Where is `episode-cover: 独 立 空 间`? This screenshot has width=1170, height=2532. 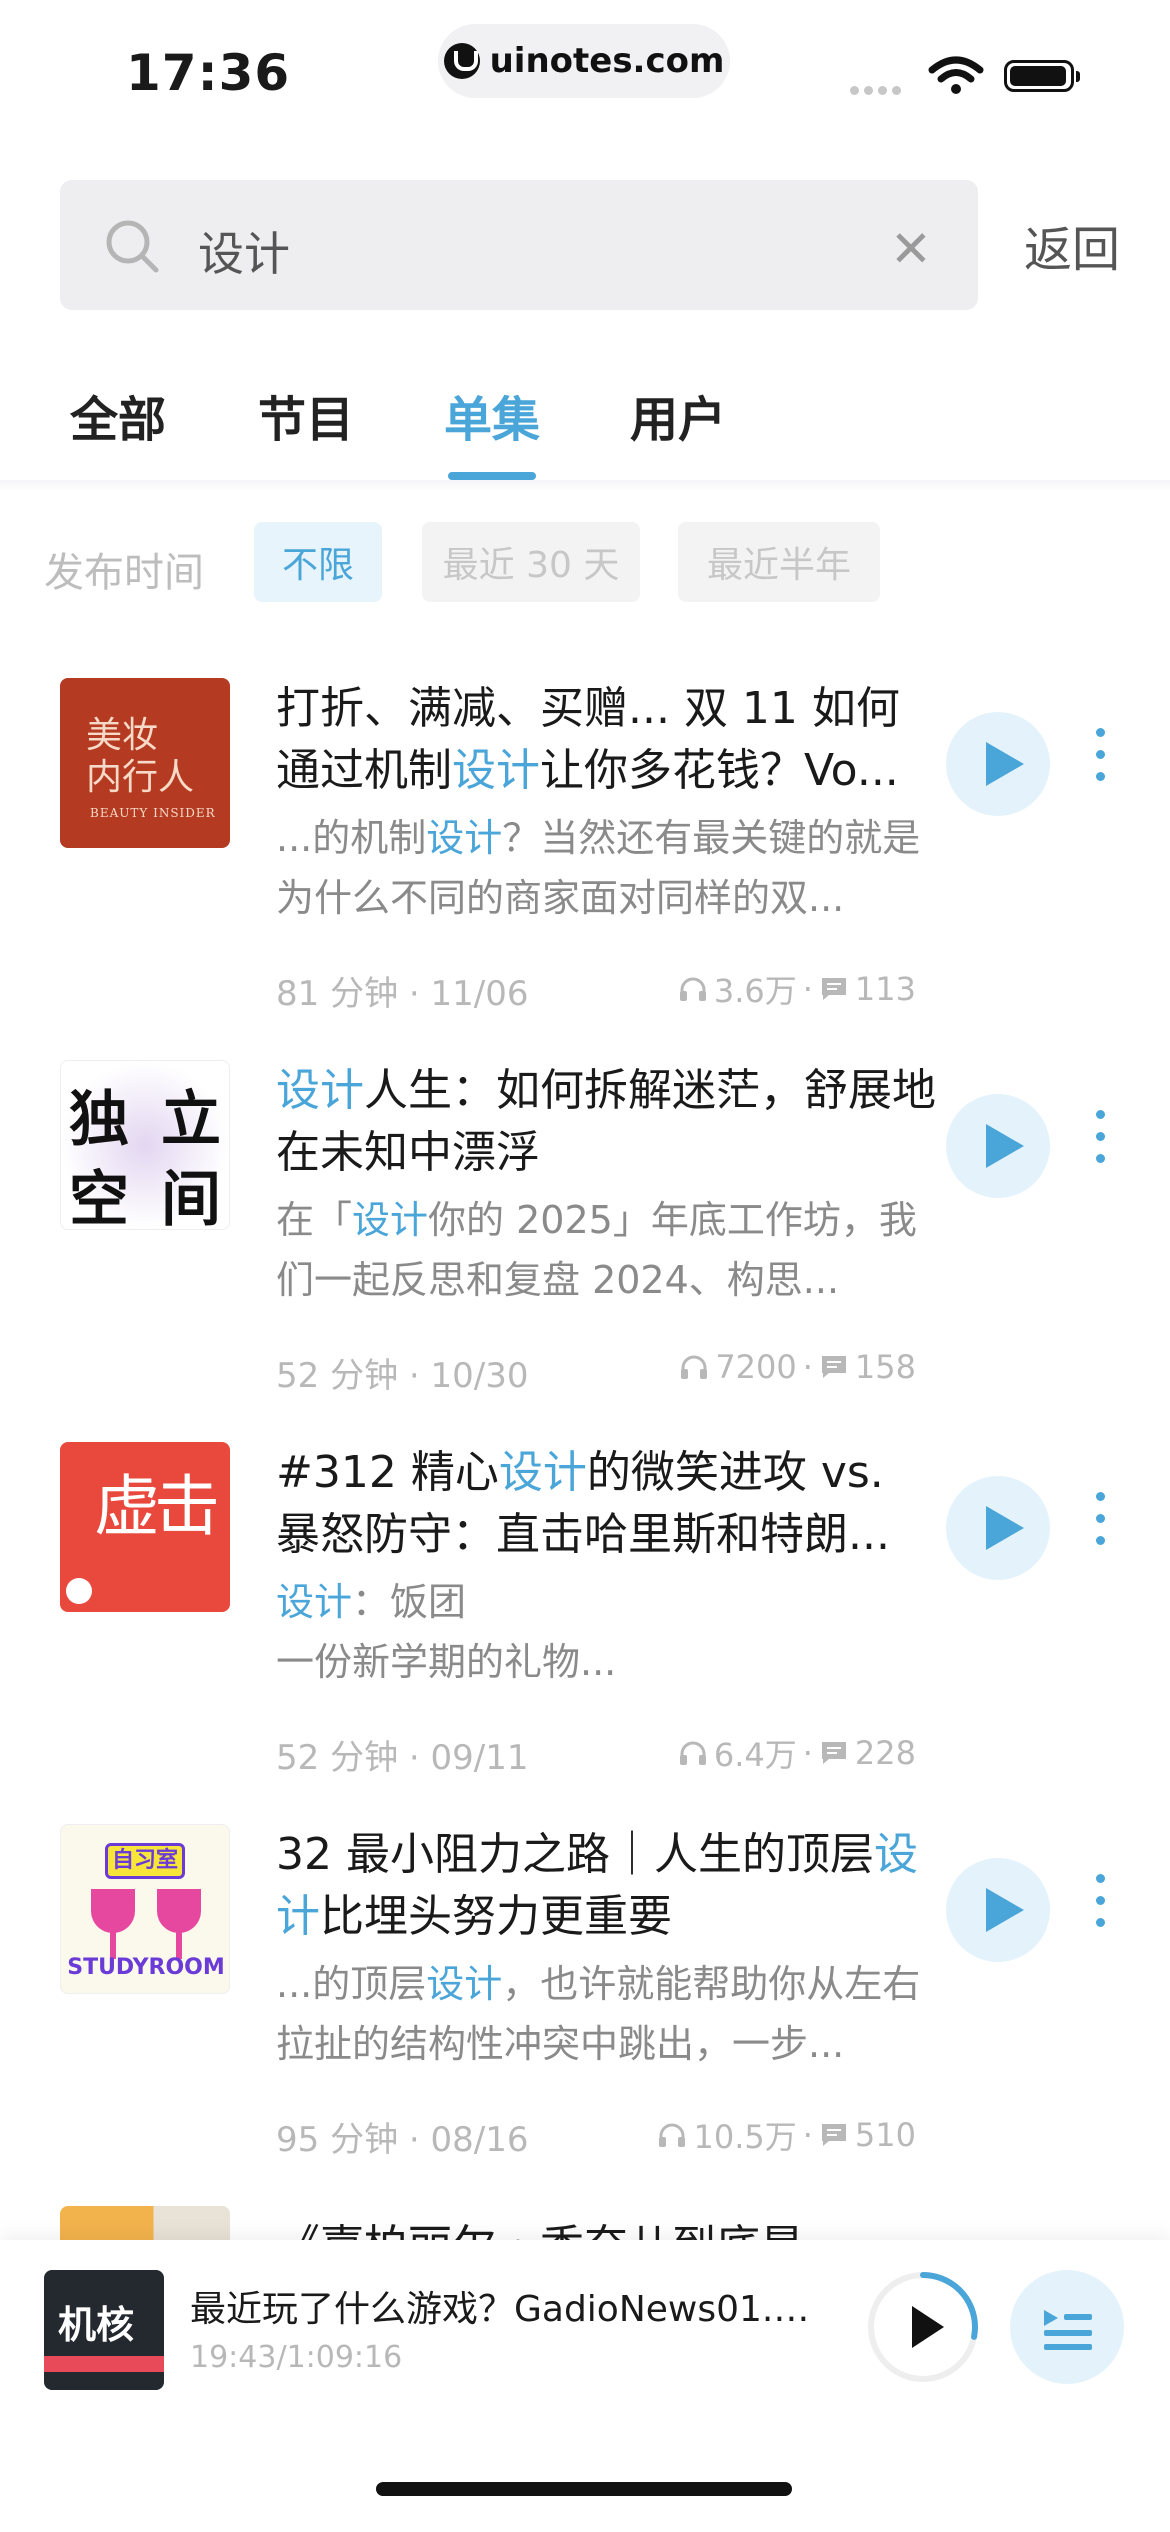
episode-cover: 独 立 空 间 is located at coordinates (145, 1145).